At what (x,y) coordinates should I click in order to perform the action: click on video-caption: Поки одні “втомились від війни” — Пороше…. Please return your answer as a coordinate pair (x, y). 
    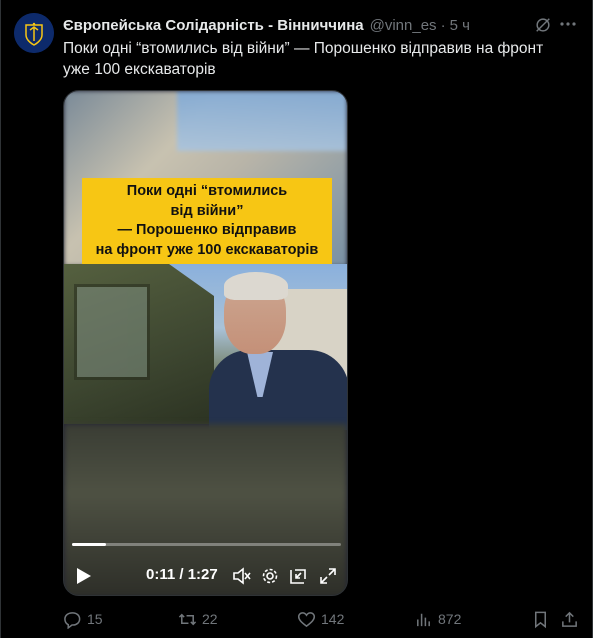
    Looking at the image, I should click on (207, 221).